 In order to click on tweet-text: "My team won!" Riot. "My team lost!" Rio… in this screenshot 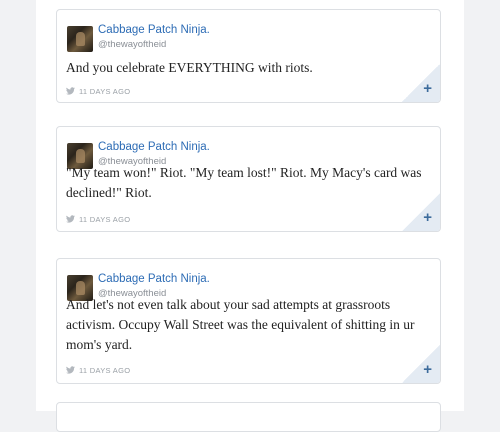, I will do `click(244, 182)`.